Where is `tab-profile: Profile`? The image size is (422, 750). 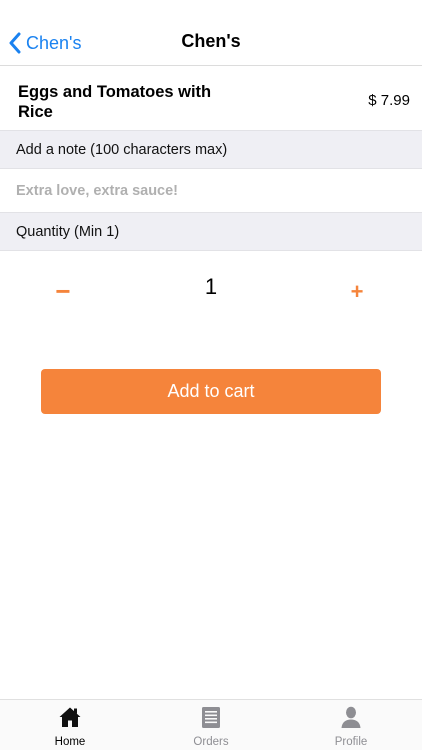
tab-profile: Profile is located at coordinates (351, 725).